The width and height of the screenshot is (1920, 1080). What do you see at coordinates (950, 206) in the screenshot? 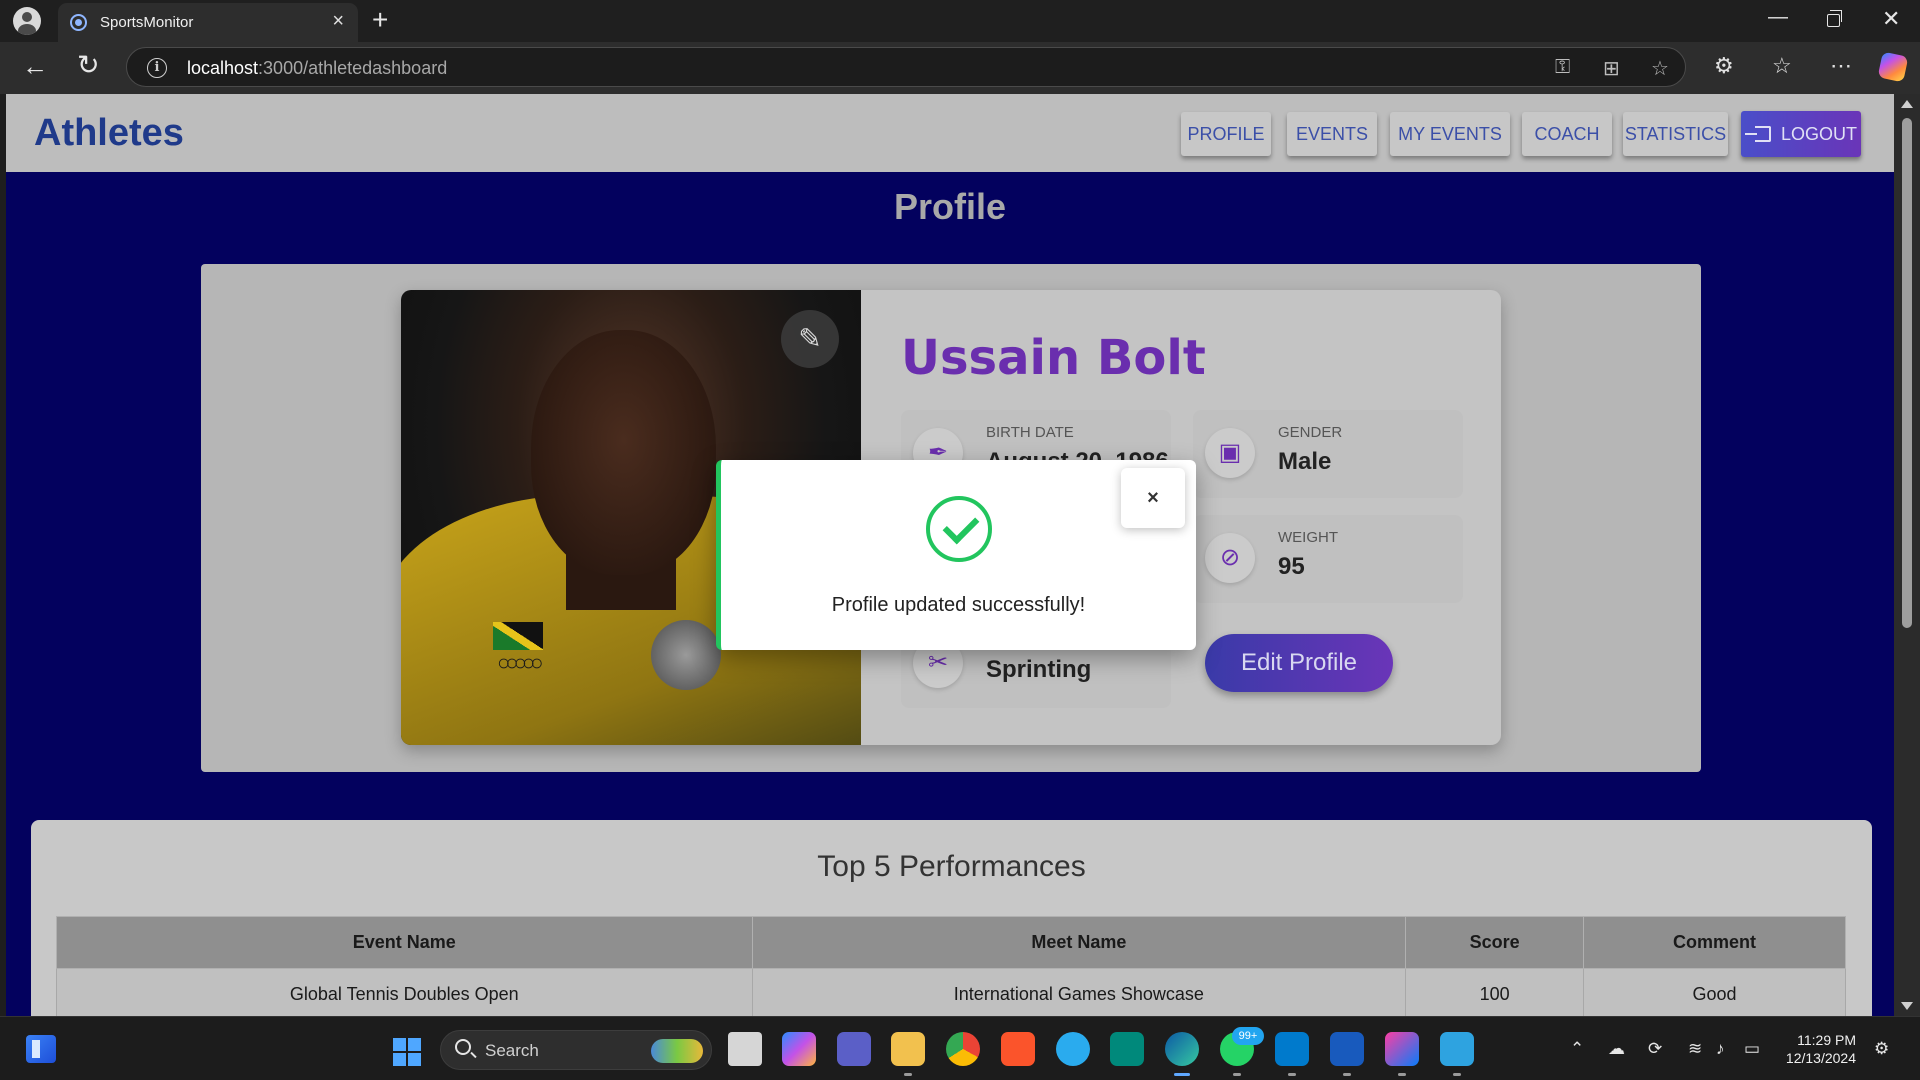
I see `page-title: Profile` at bounding box center [950, 206].